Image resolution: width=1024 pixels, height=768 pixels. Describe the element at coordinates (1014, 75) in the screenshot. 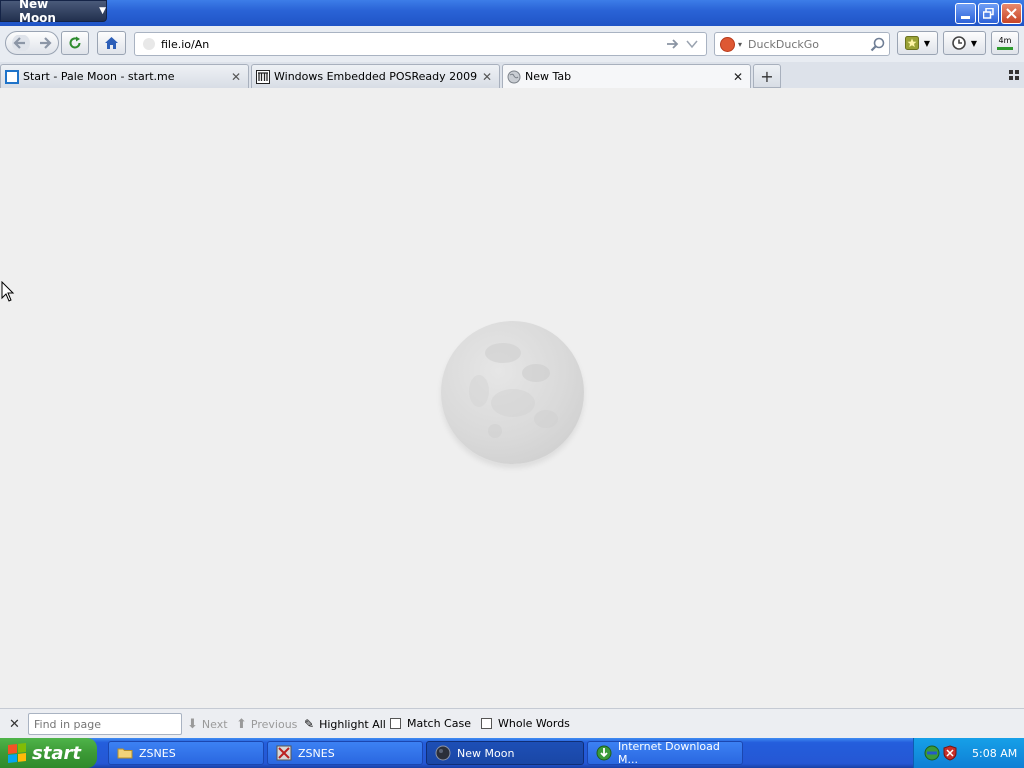

I see `tab-groups-icon` at that location.